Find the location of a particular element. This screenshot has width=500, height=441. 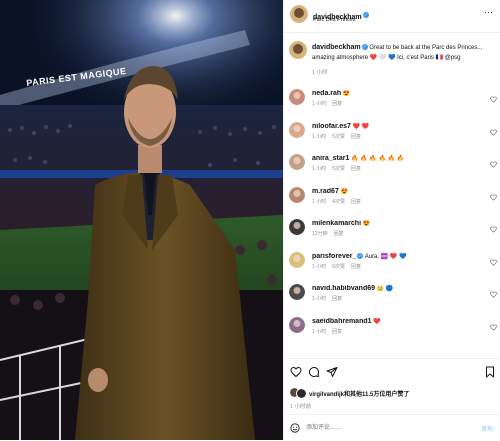

comment-row: parisforever_ ✓ Aura. ♾️ ❤️ 💙 1 小时 9次赞 回复 is located at coordinates (392, 264).